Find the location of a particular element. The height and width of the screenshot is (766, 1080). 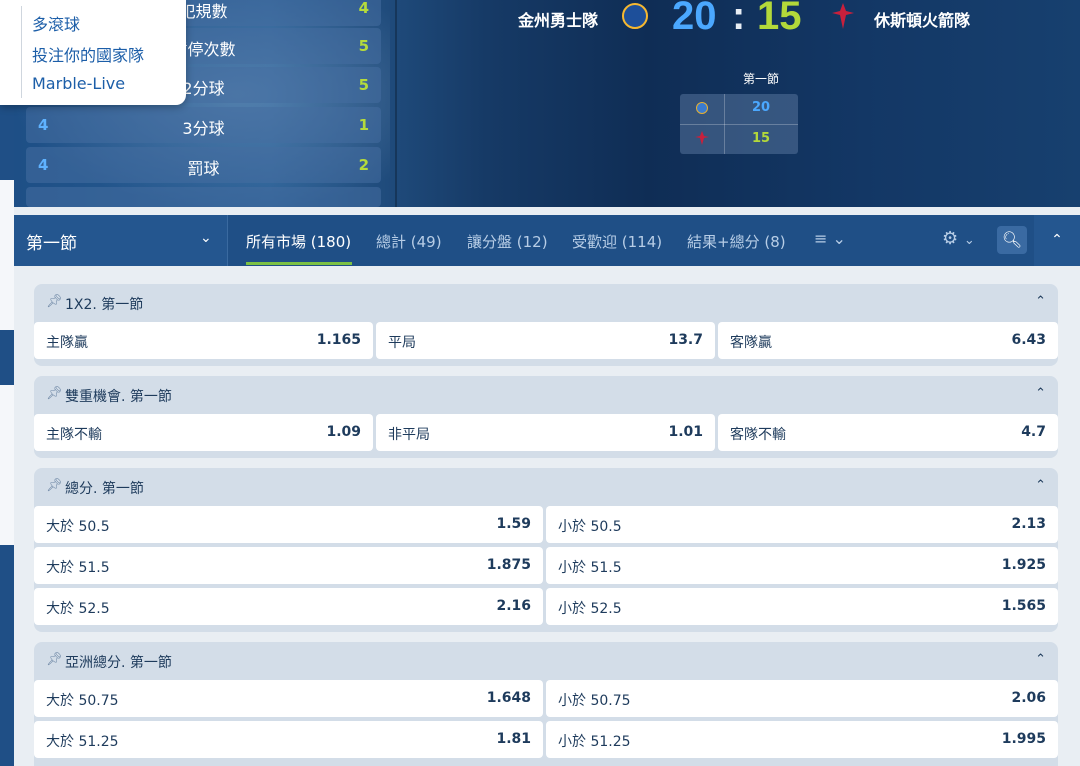

stat-row-partial is located at coordinates (203, 197).